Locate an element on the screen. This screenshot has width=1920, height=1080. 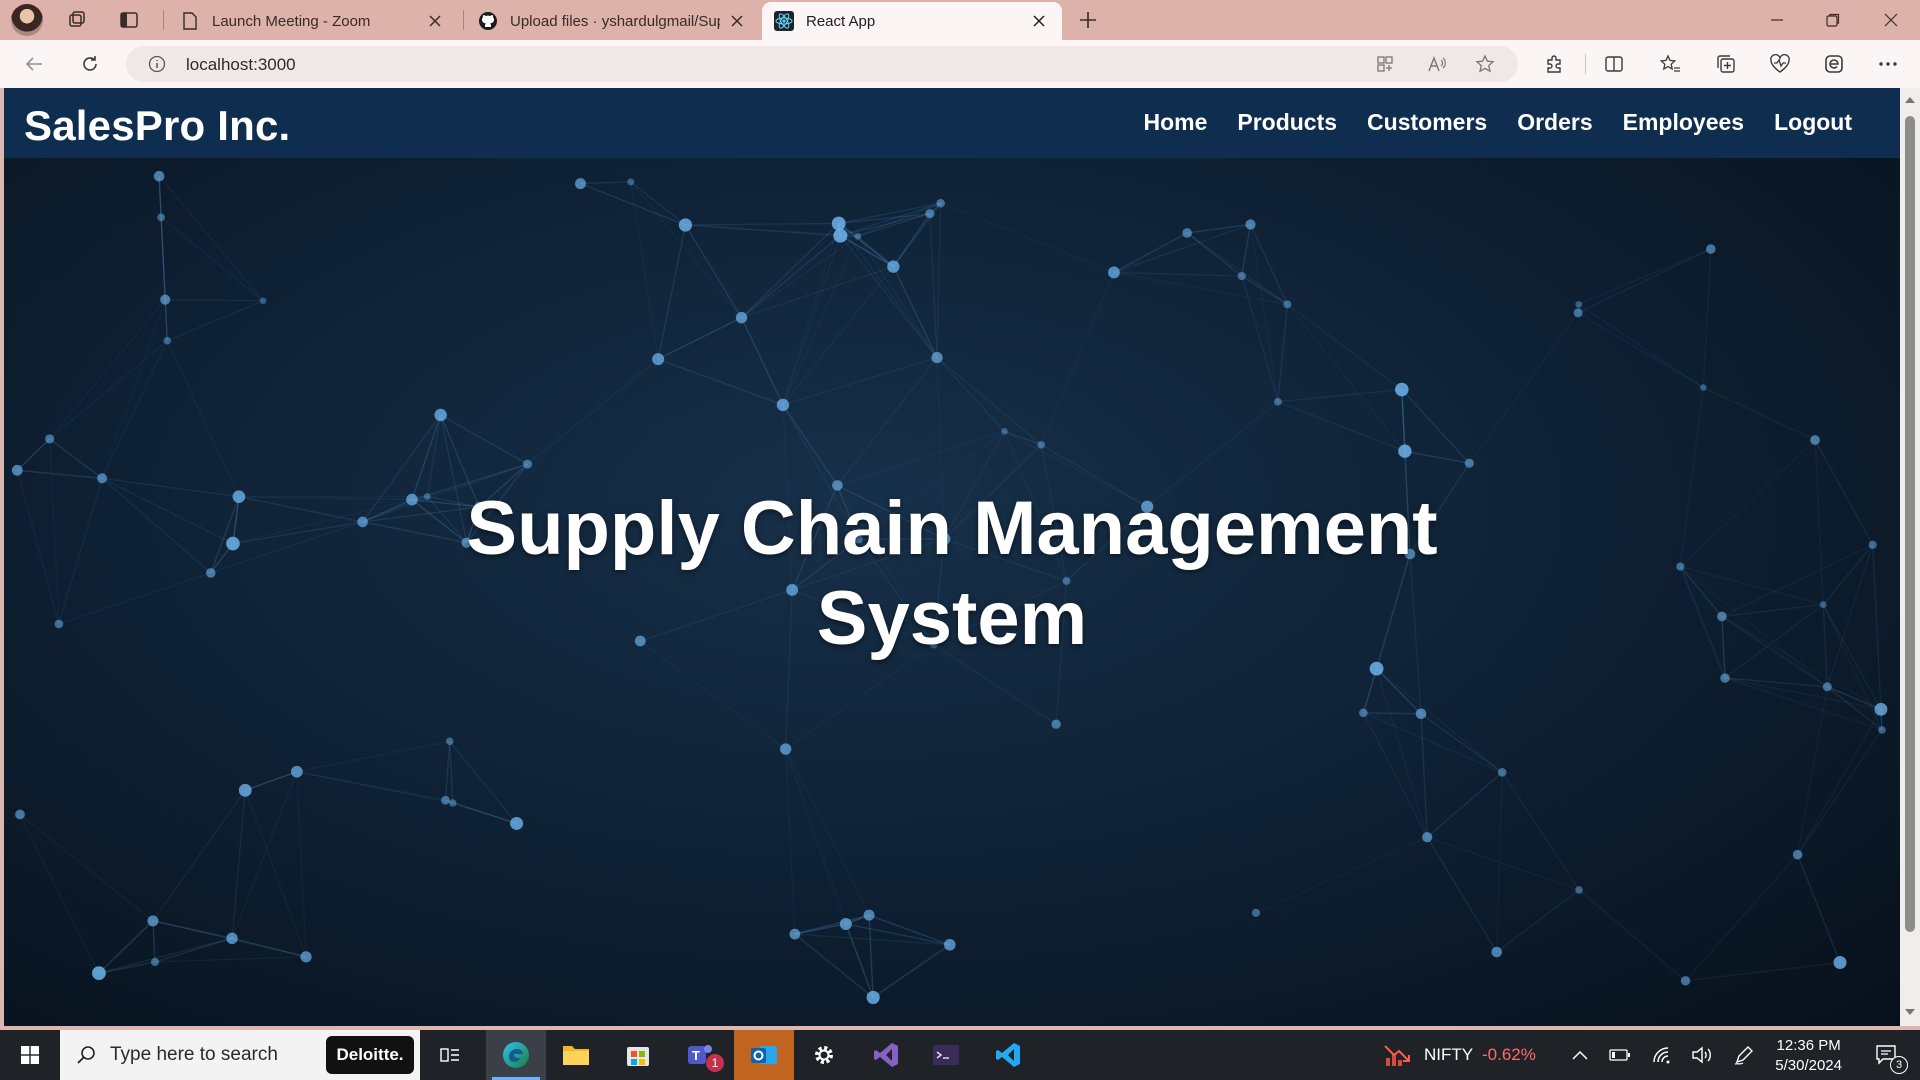
scroll-down-icon is located at coordinates (1910, 1012).